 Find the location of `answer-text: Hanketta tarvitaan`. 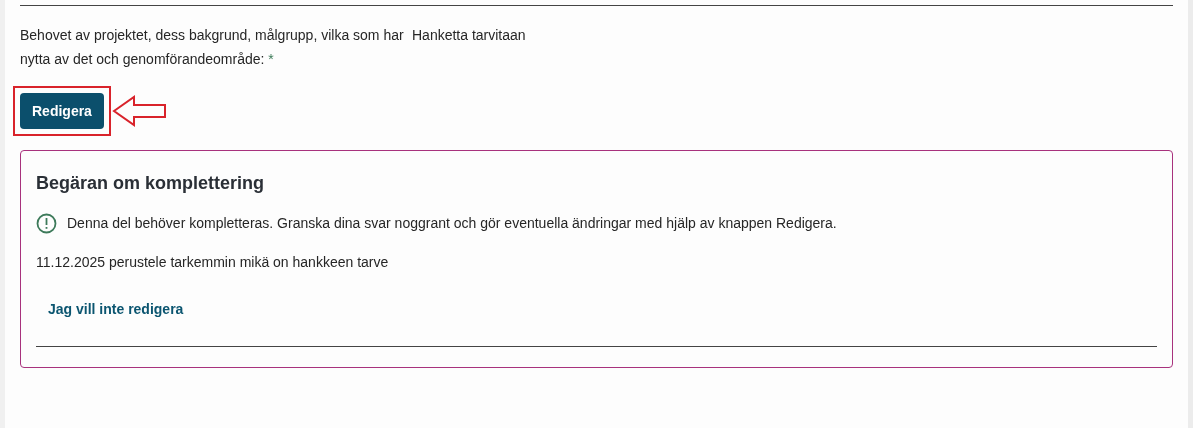

answer-text: Hanketta tarvitaan is located at coordinates (469, 35).